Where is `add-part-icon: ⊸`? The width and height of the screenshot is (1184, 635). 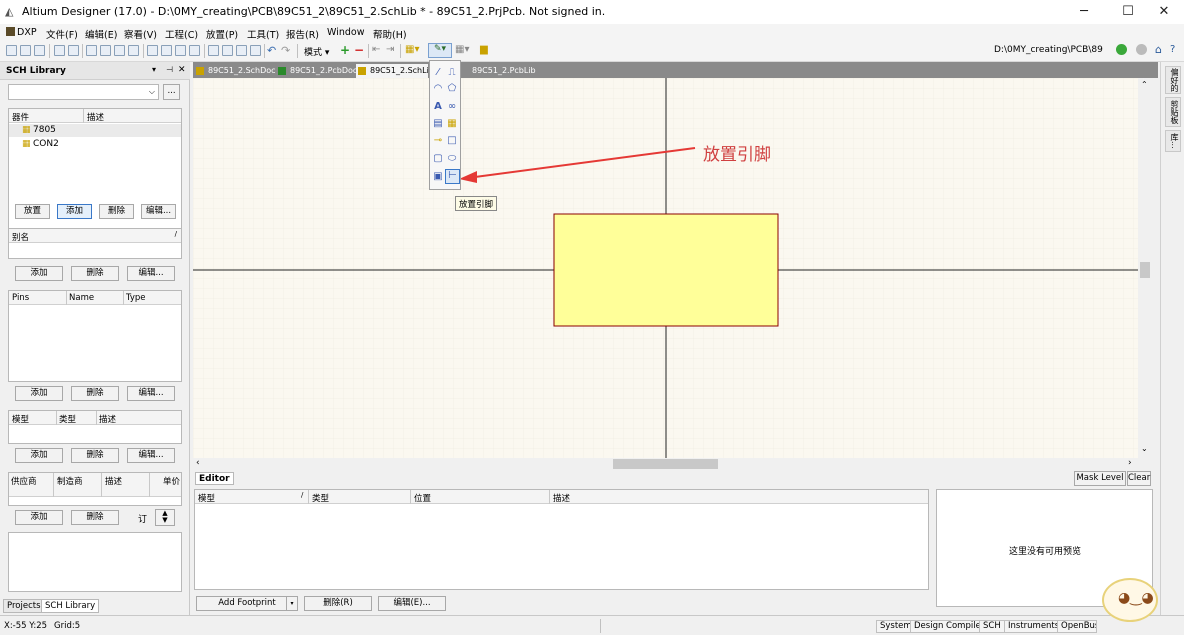
add-part-icon: ⊸ is located at coordinates (438, 141).